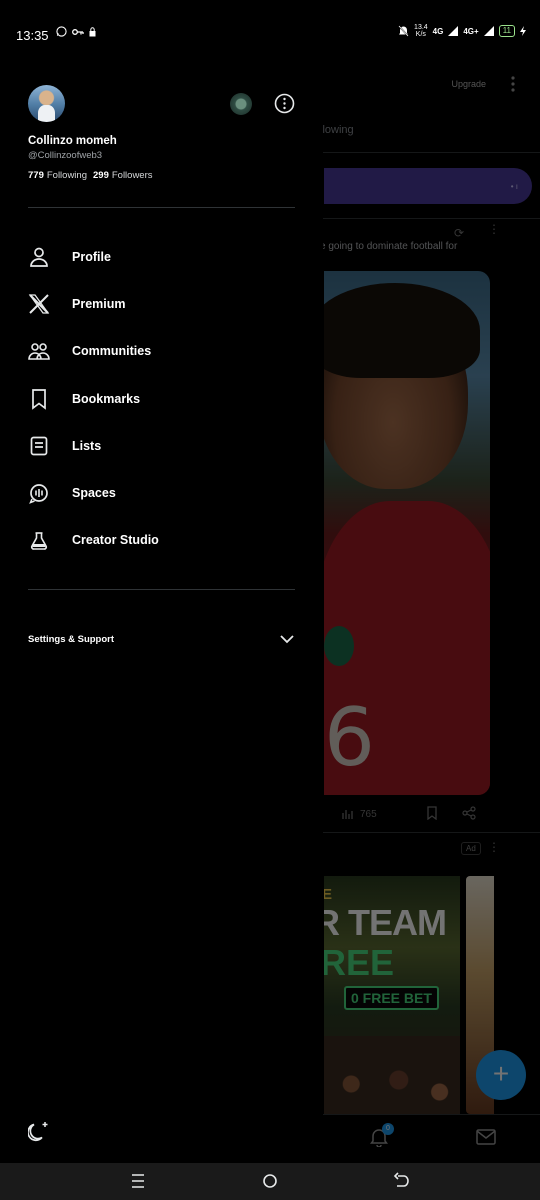  Describe the element at coordinates (389, 246) in the screenshot. I see `post-text: e going to dominate football for` at that location.